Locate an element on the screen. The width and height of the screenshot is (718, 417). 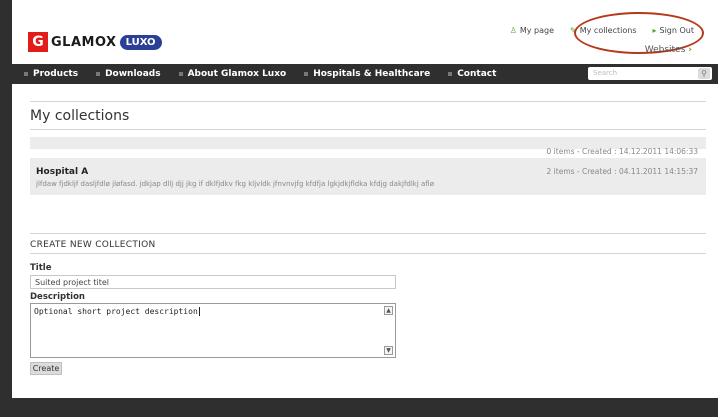
search-icon: ⚲ is located at coordinates (704, 73).